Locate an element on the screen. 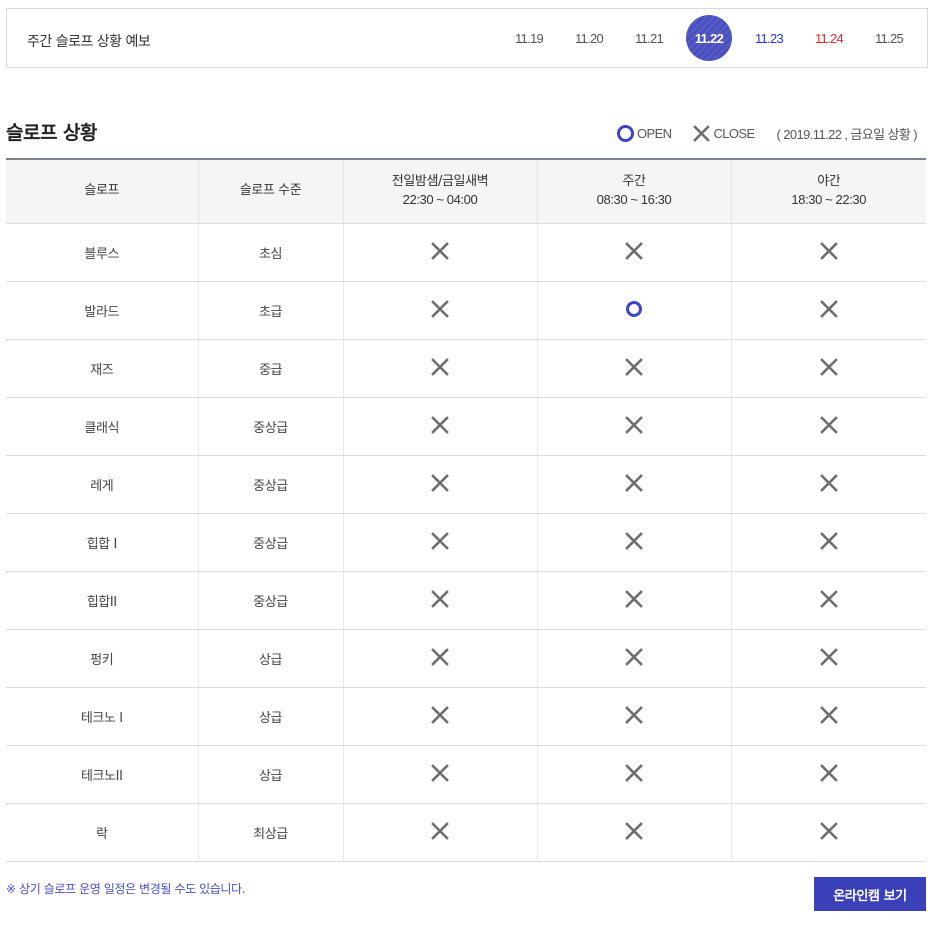 The width and height of the screenshot is (941, 926). date-item: 11.20 is located at coordinates (589, 38).